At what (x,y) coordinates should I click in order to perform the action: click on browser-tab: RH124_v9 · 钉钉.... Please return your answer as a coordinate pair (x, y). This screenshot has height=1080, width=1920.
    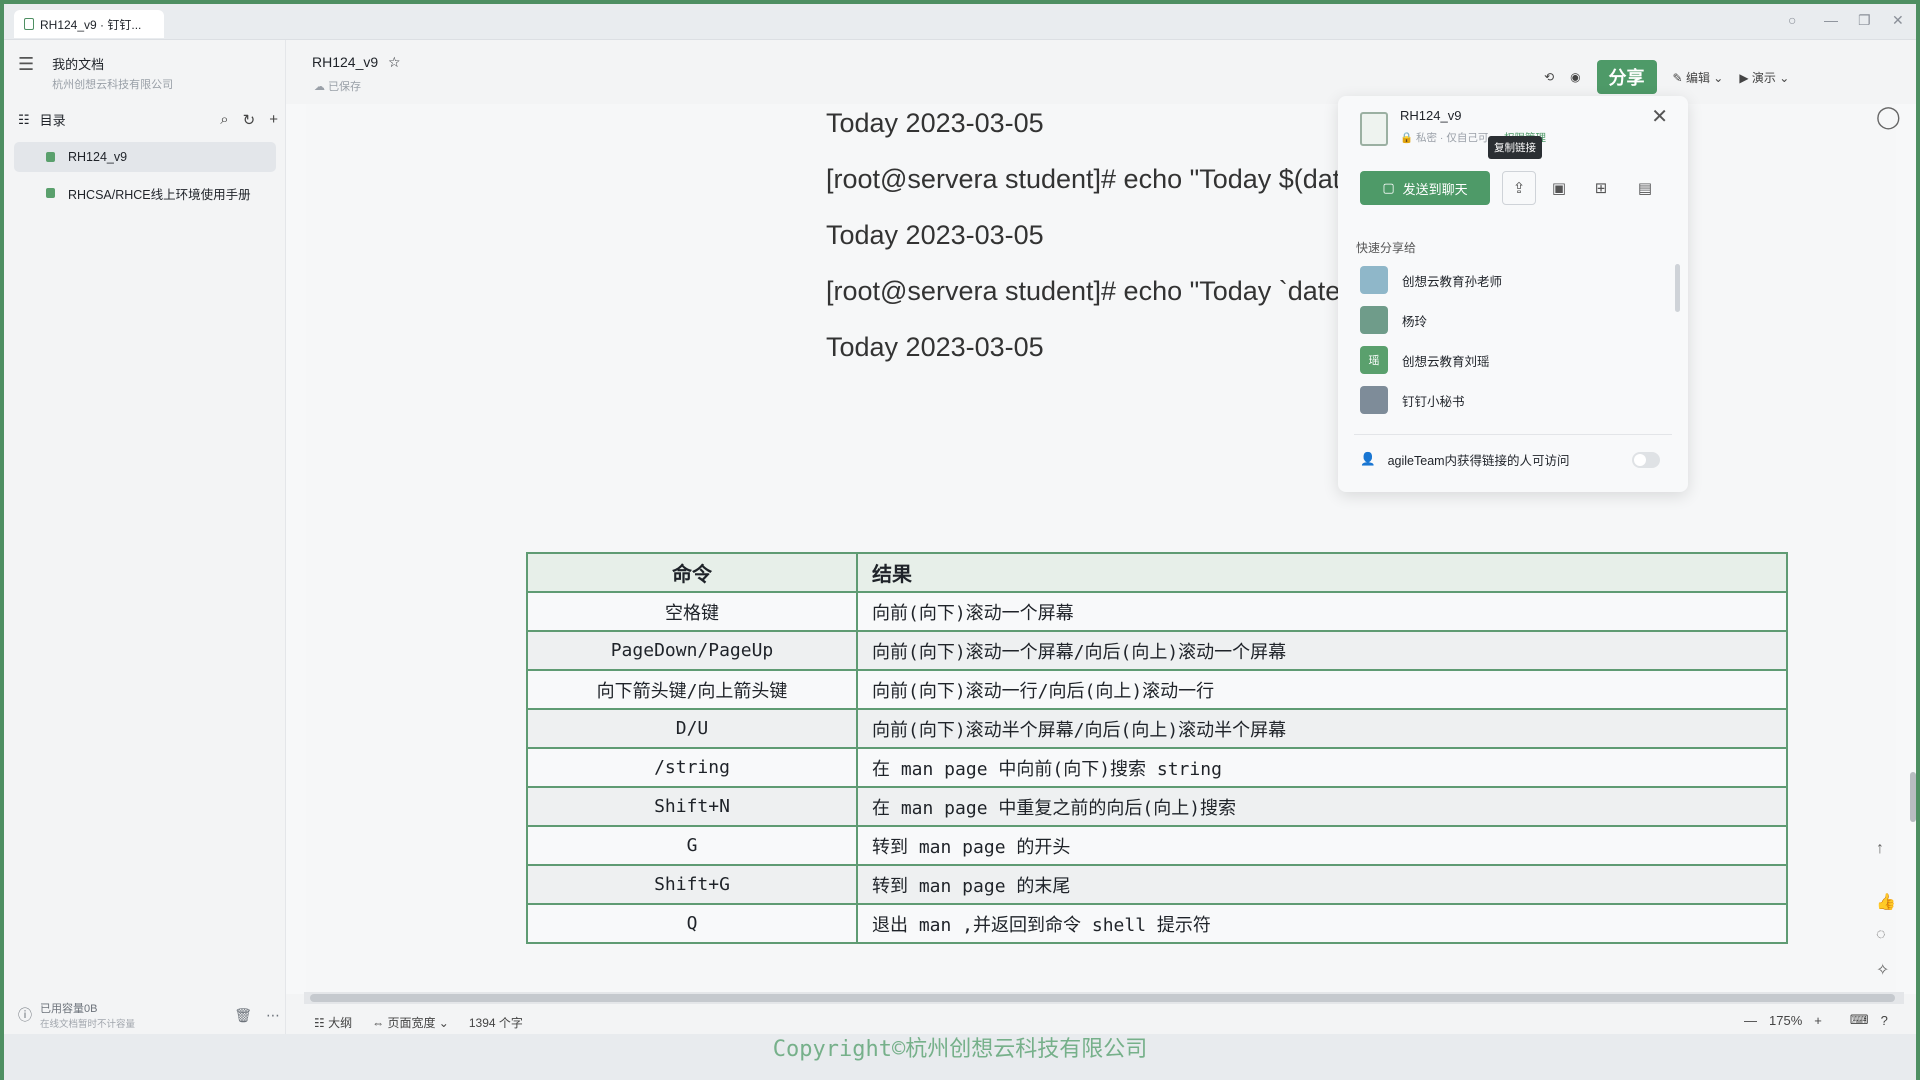
    Looking at the image, I should click on (89, 24).